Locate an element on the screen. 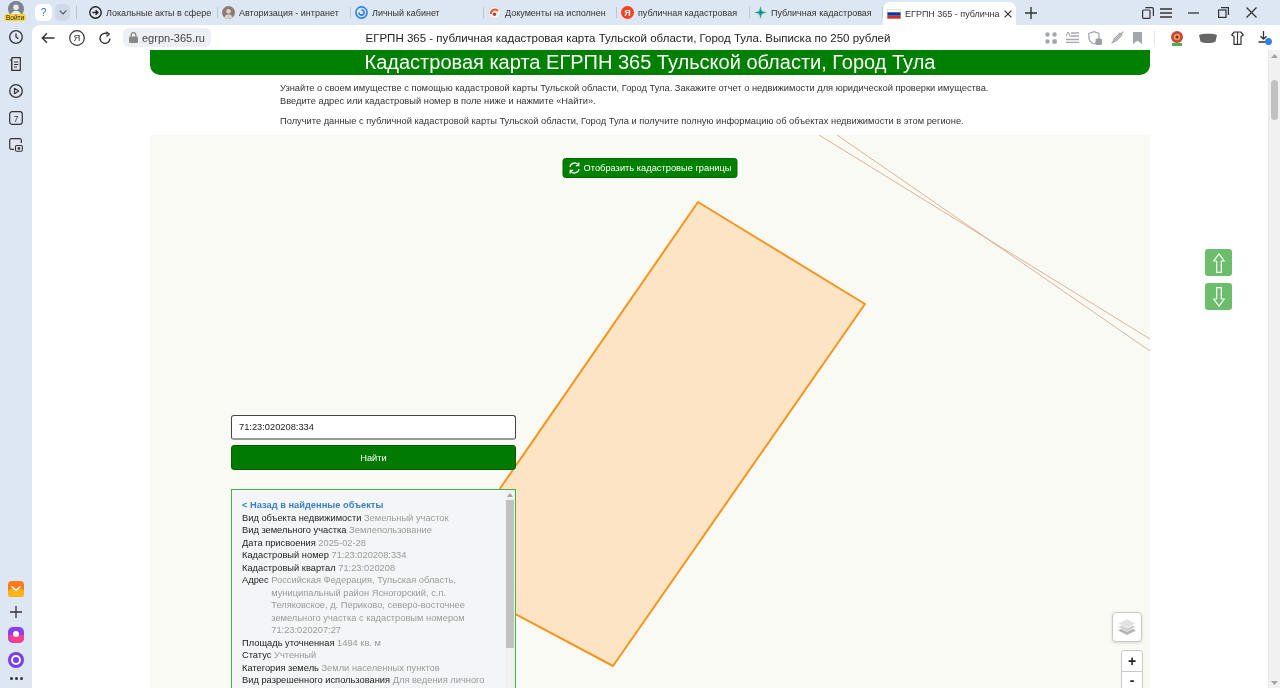 Image resolution: width=1280 pixels, height=688 pixels. address-field: egrpn-365.ru is located at coordinates (167, 37).